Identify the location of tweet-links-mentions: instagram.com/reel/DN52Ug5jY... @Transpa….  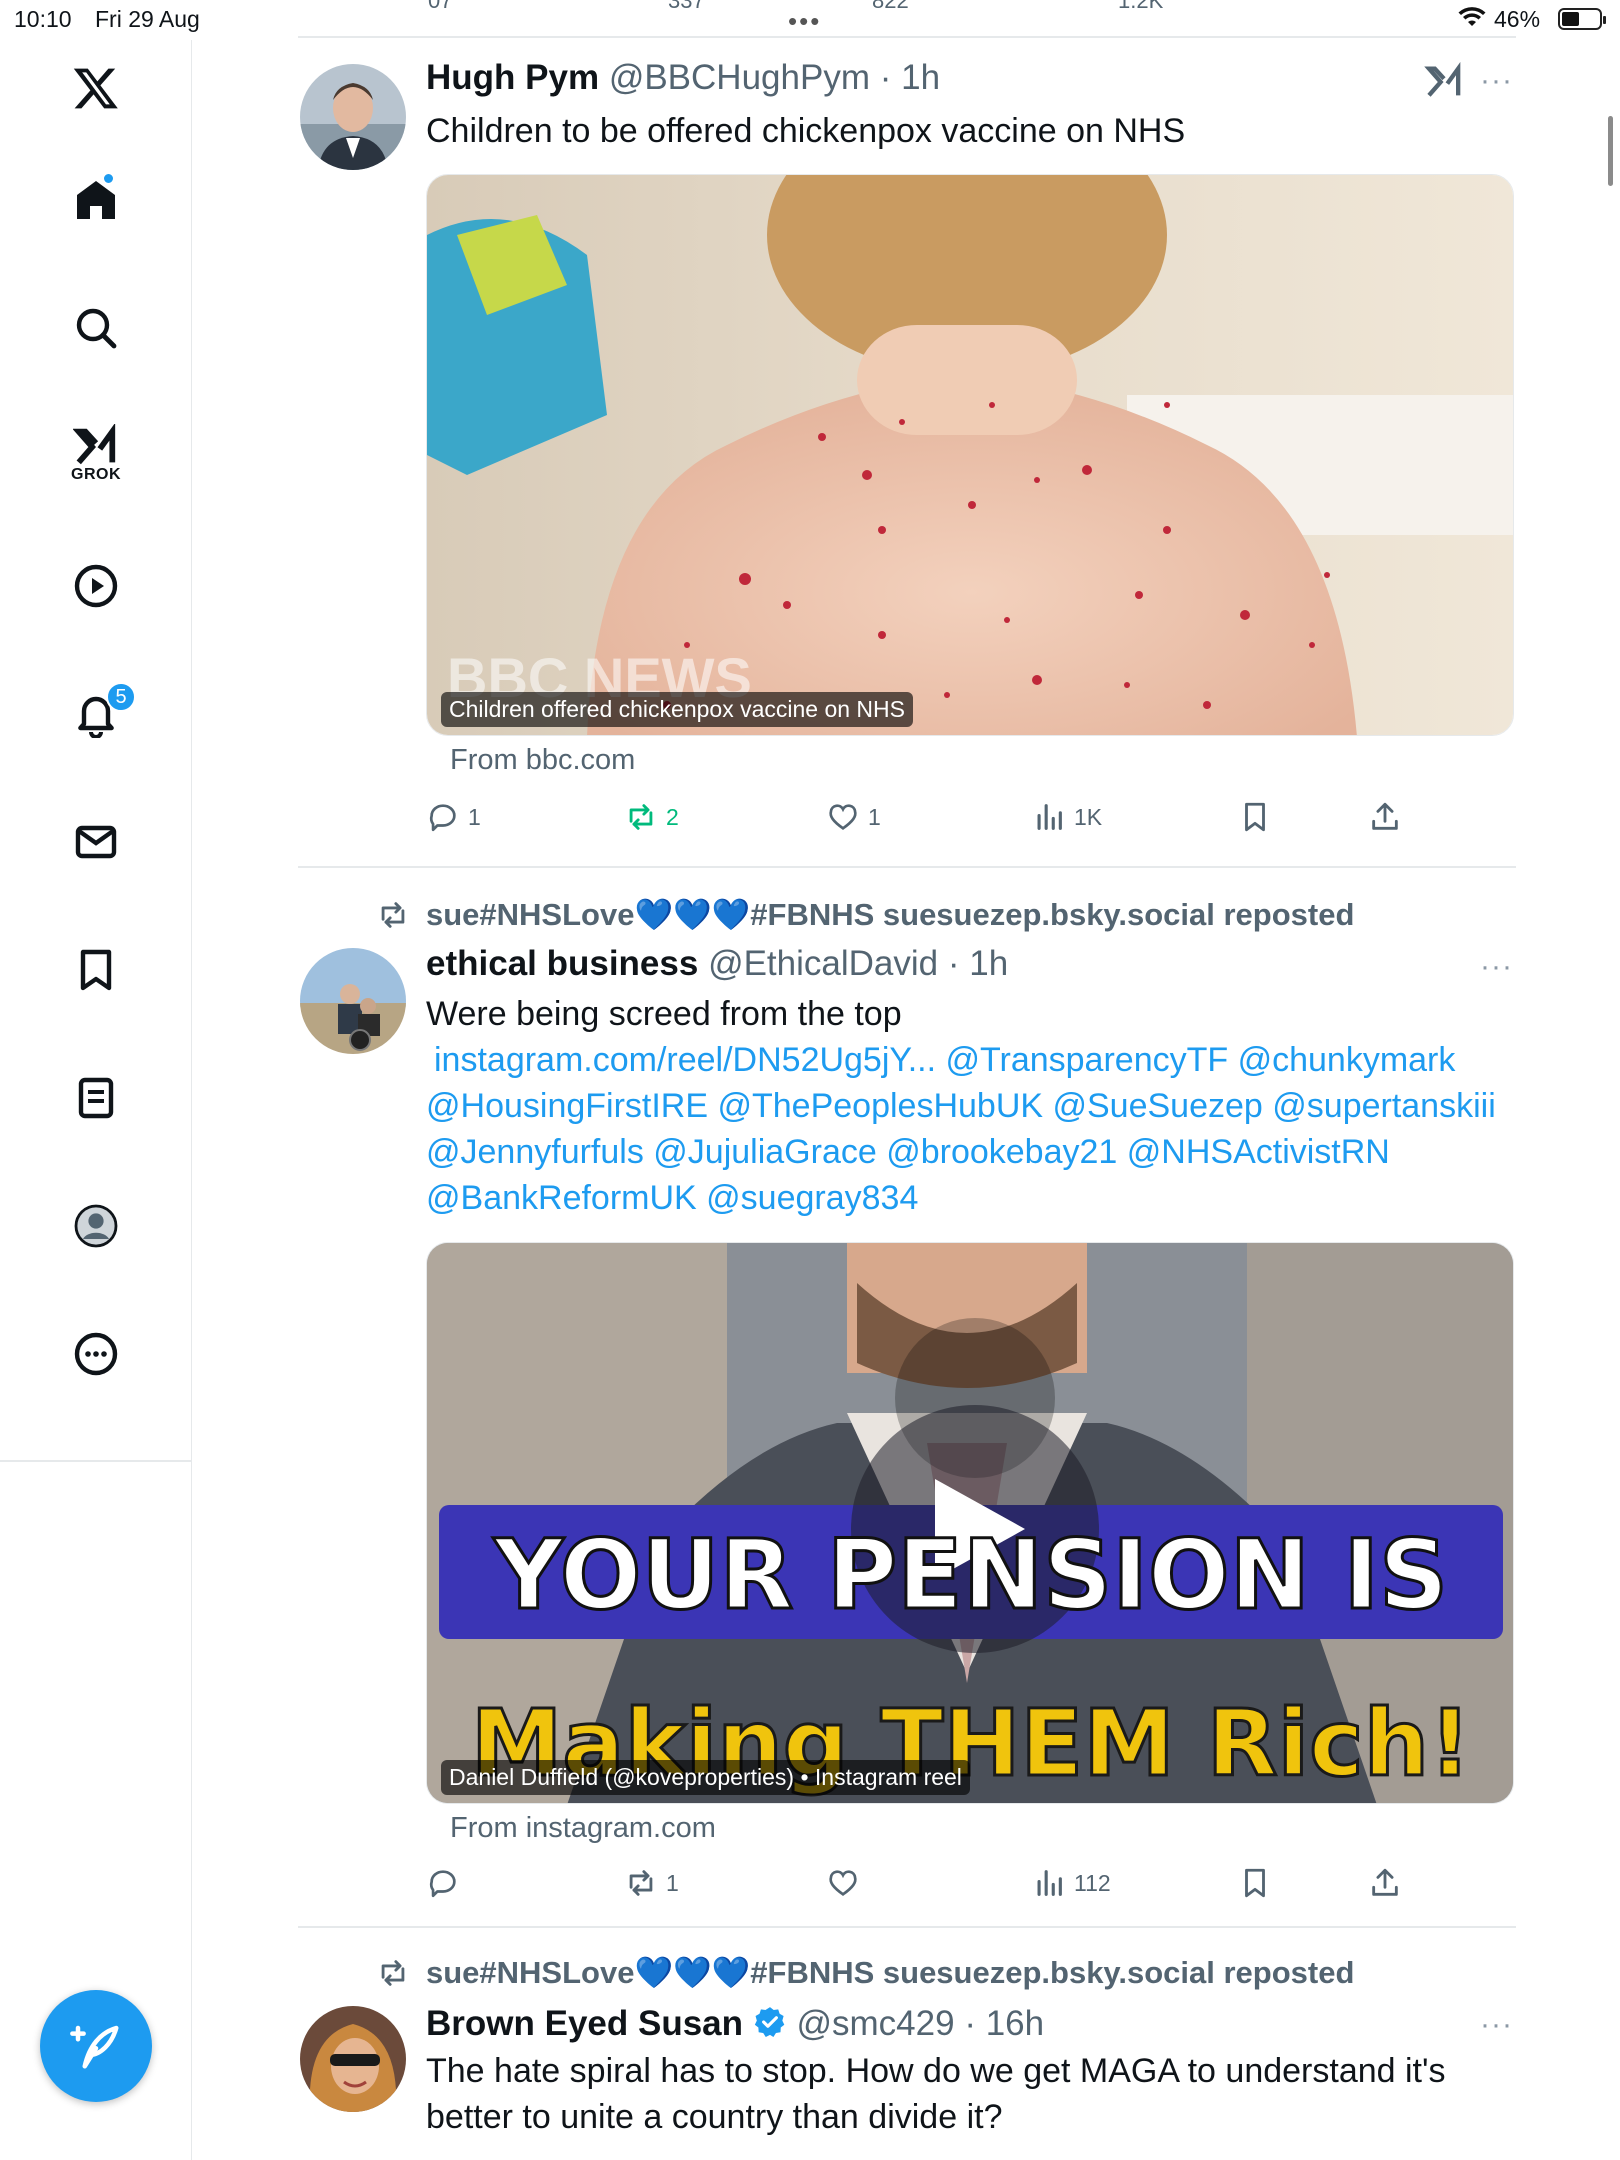
(971, 1129).